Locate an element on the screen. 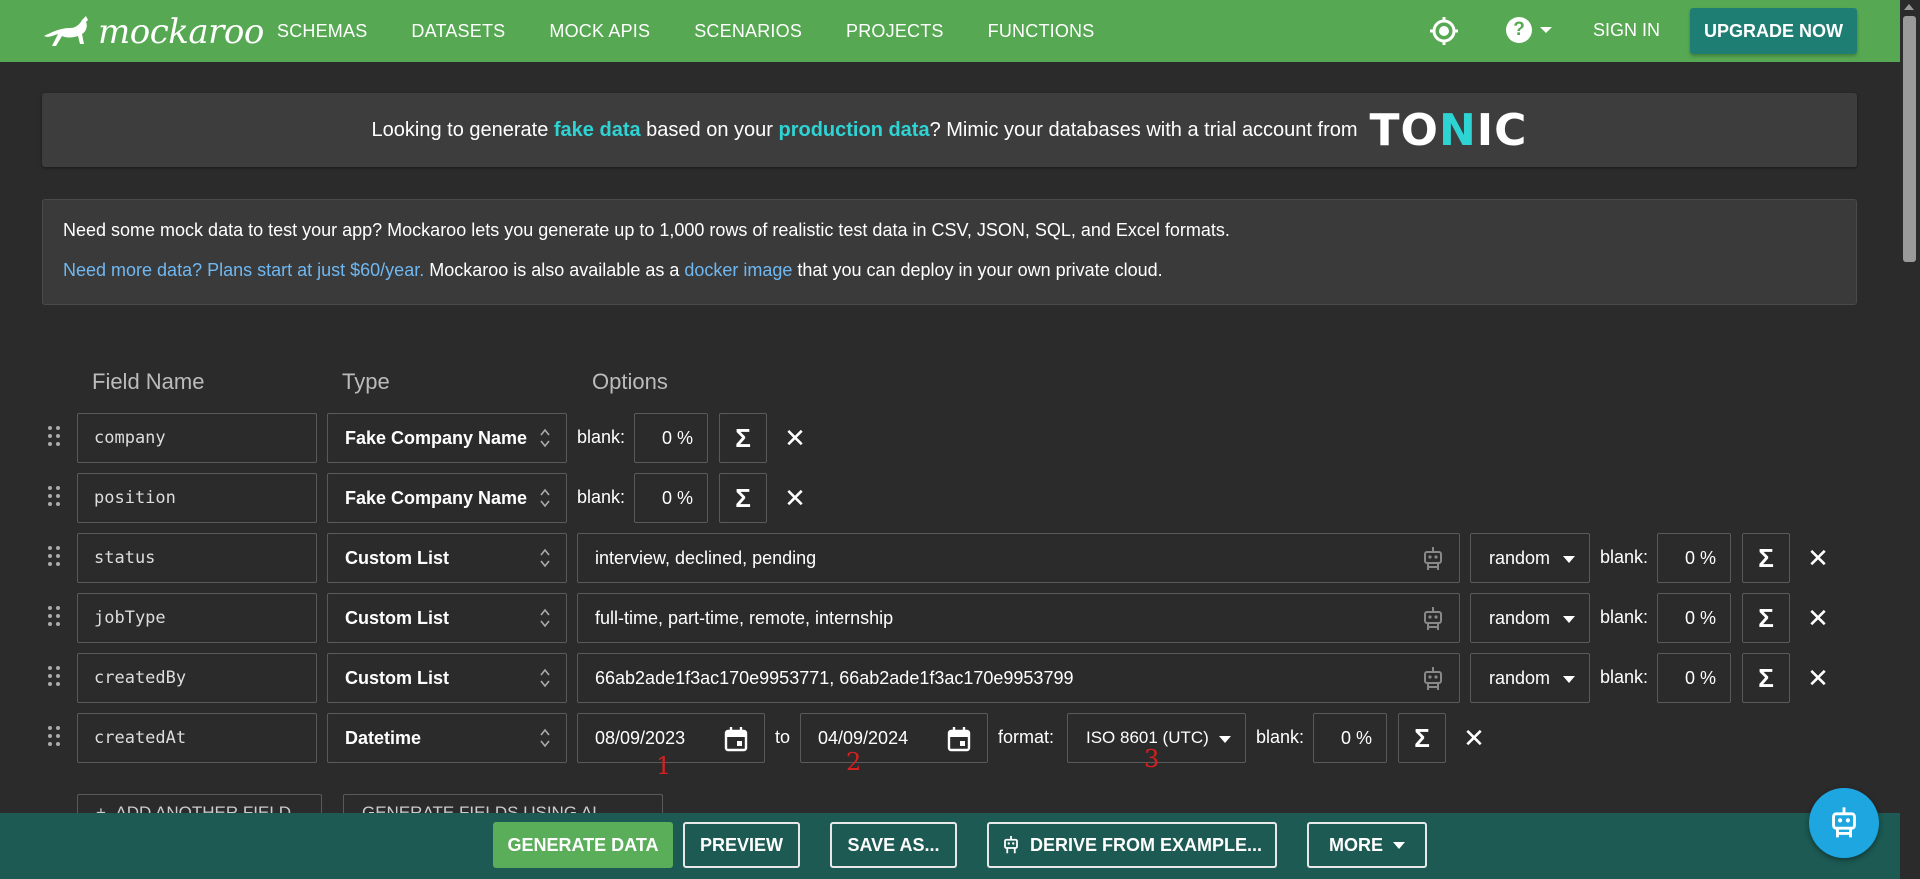  nav-functions: FUNCTIONS is located at coordinates (1041, 31).